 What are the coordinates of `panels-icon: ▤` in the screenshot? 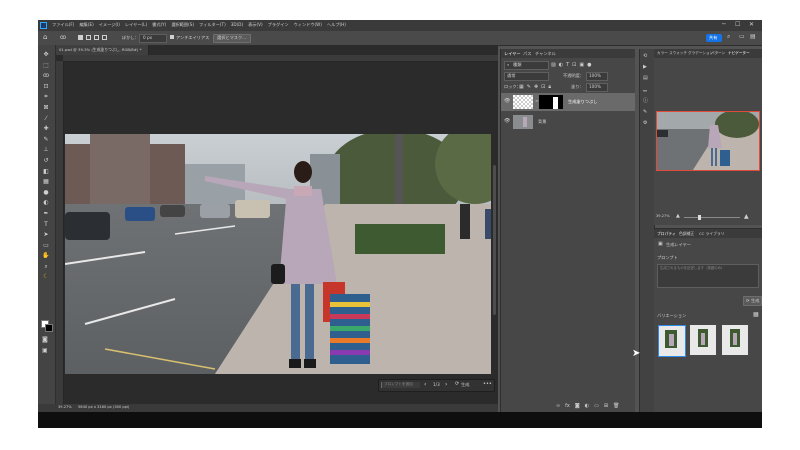 It's located at (753, 37).